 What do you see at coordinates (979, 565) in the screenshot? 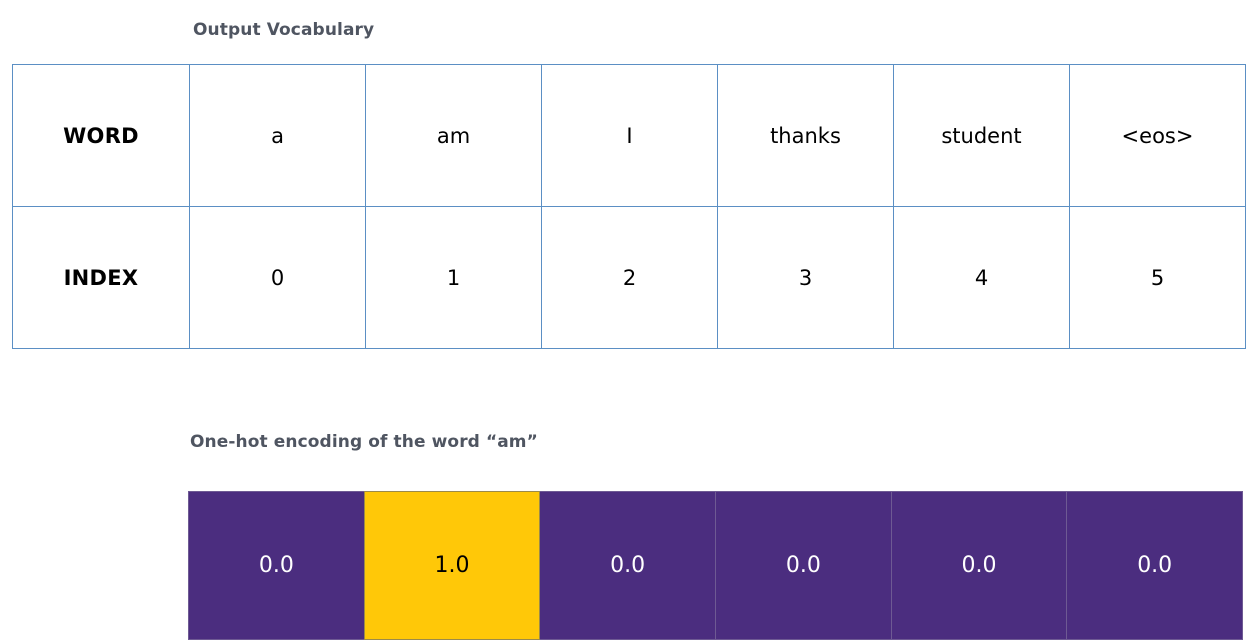
I see `one-hot-cell-4: 0.0` at bounding box center [979, 565].